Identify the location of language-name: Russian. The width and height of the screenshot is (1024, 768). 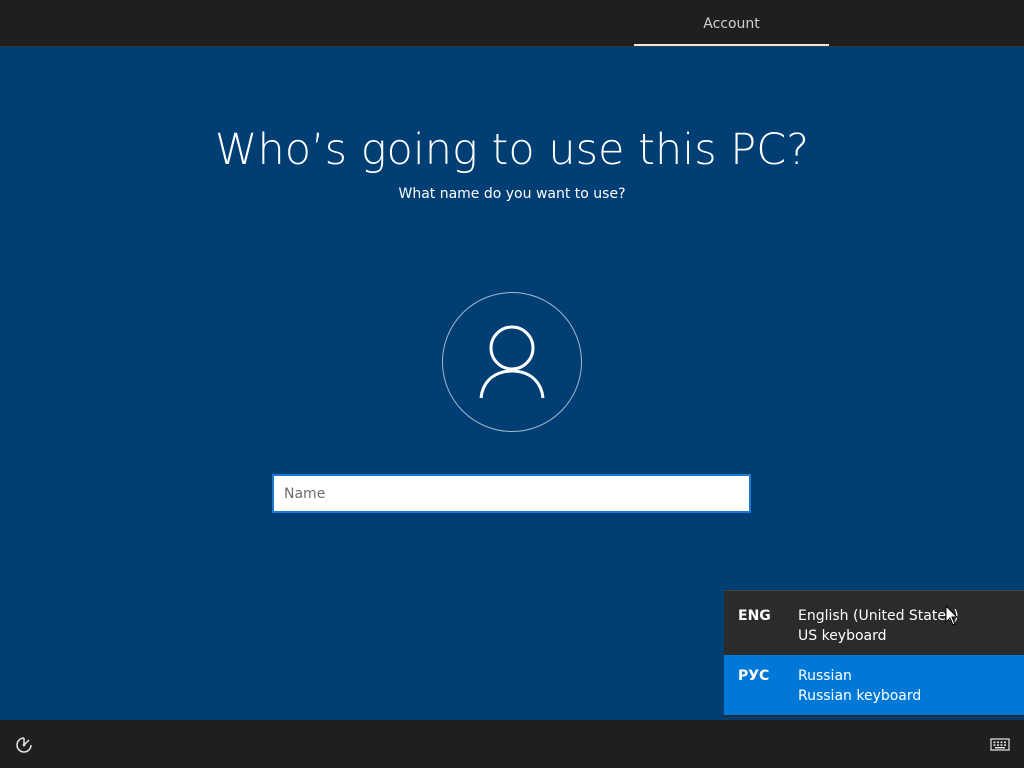
(825, 676).